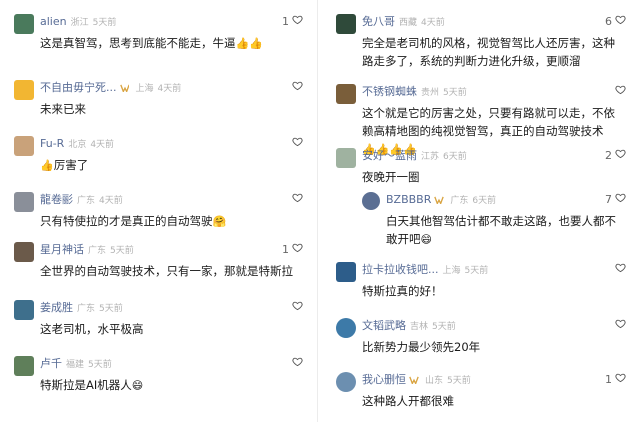  What do you see at coordinates (52, 143) in the screenshot?
I see `username-link: Fu-R` at bounding box center [52, 143].